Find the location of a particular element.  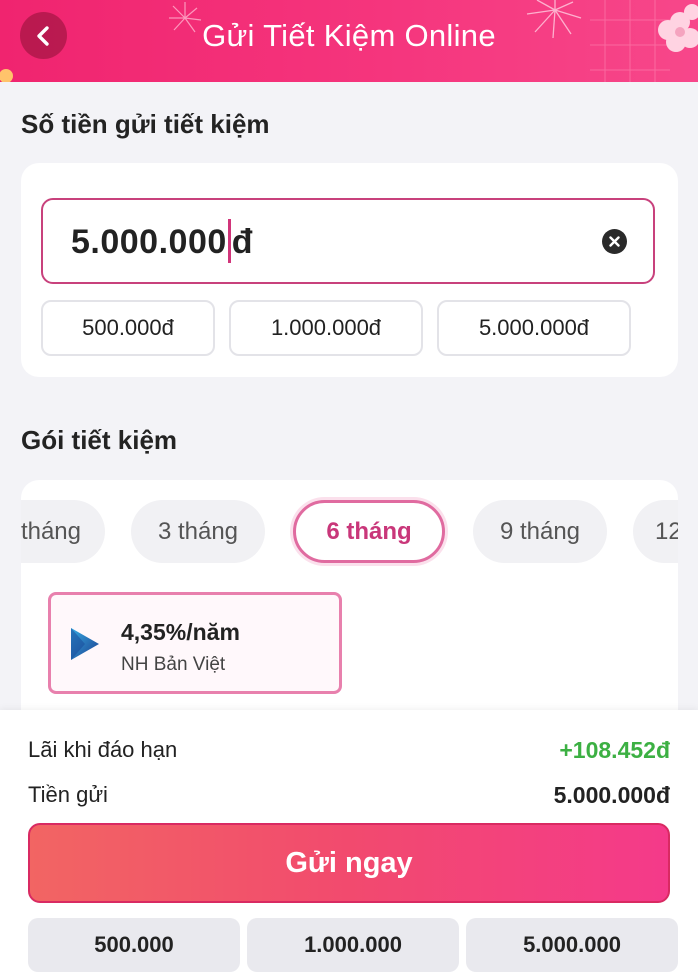

blossom-decoration-icon is located at coordinates (6, 75).